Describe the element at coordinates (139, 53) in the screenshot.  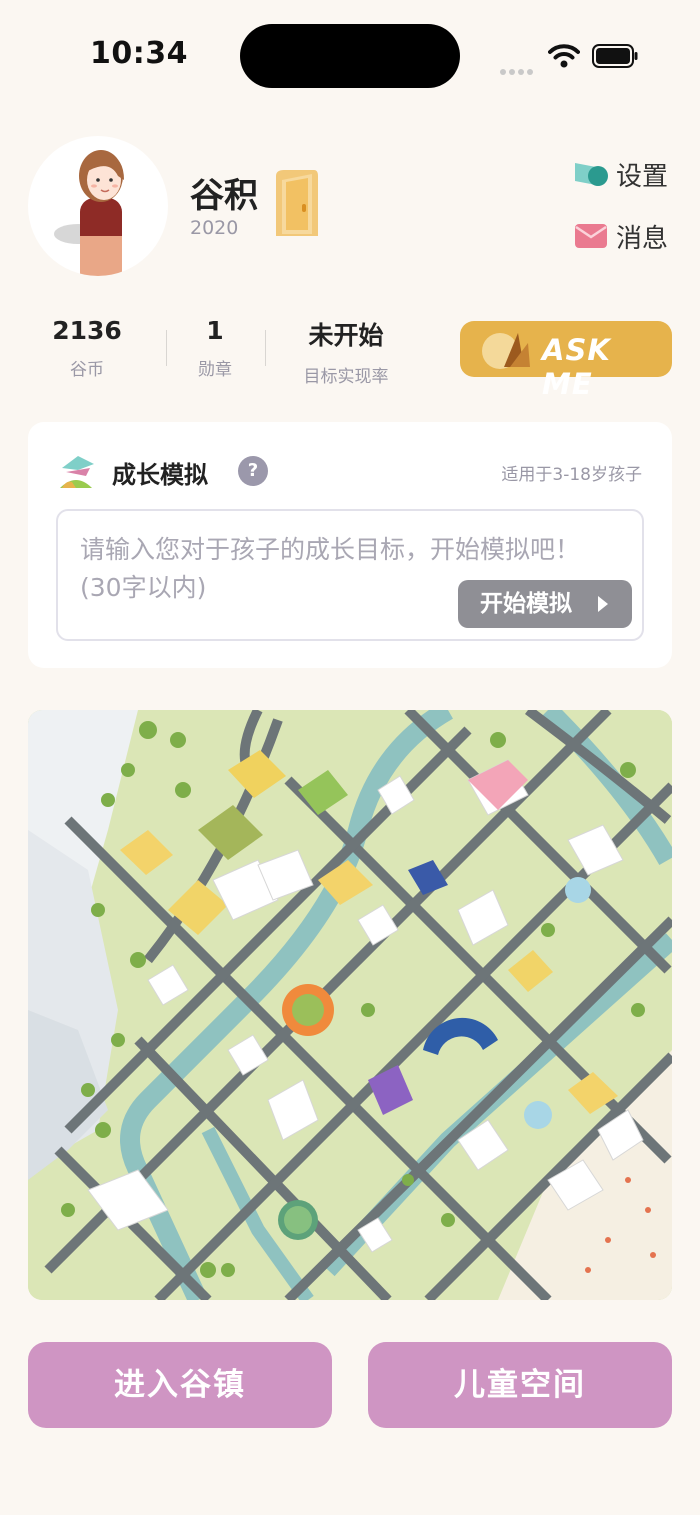
I see `status-time: 10:34` at that location.